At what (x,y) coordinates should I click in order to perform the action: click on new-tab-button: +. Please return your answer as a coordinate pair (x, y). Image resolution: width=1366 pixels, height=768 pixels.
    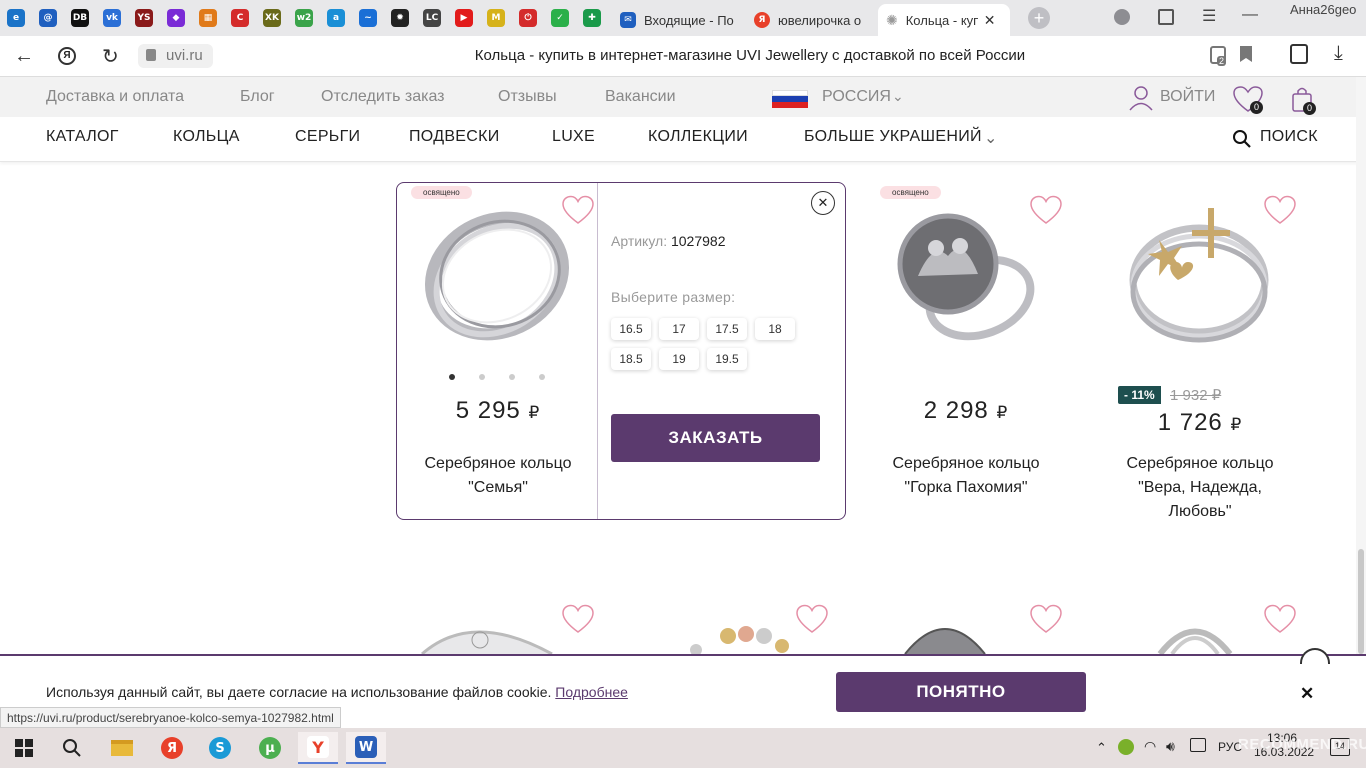
    Looking at the image, I should click on (1039, 18).